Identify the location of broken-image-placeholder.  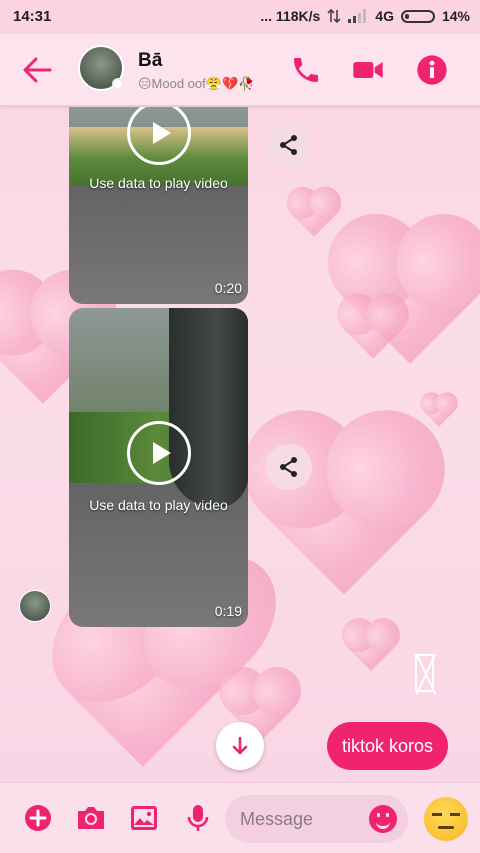
(424, 673).